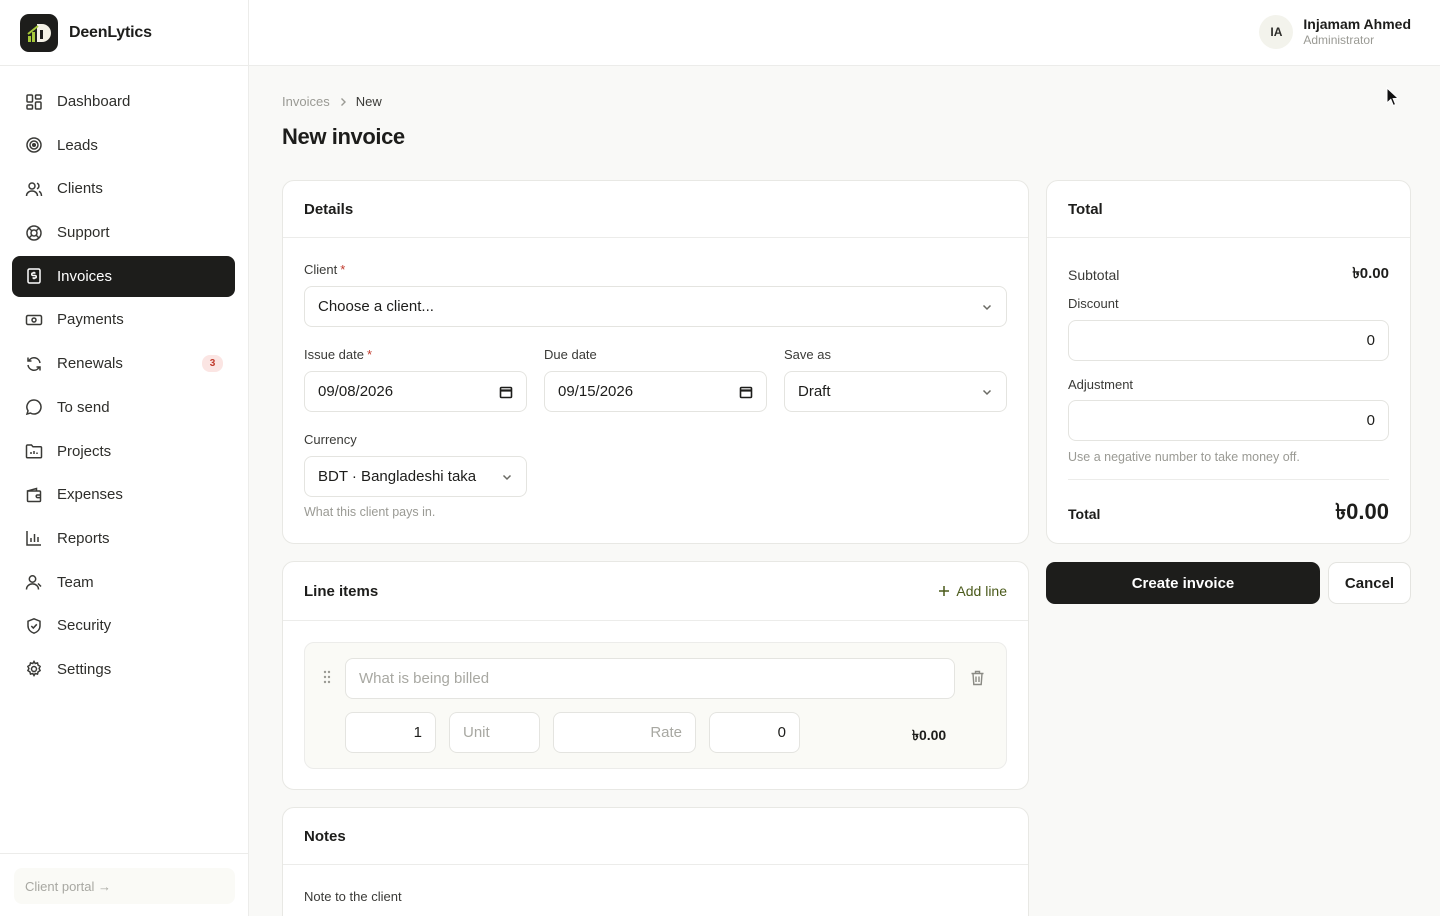 This screenshot has width=1440, height=916. Describe the element at coordinates (353, 896) in the screenshot. I see `note-to-client-label: Note to the client` at that location.